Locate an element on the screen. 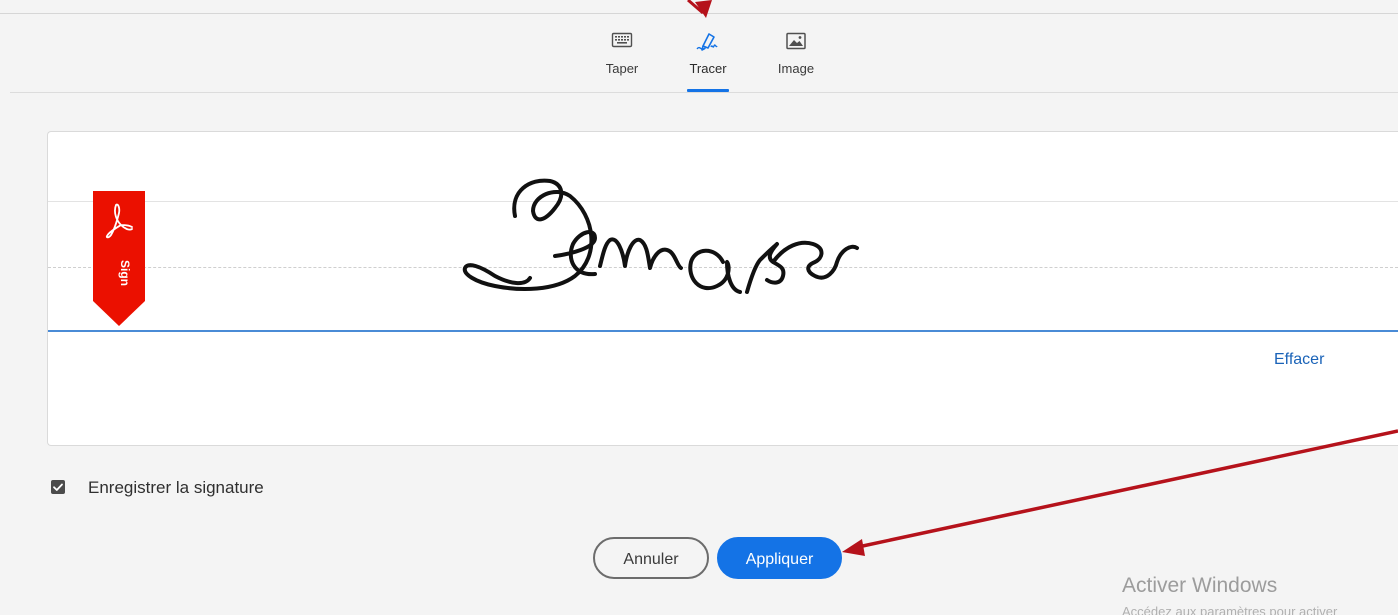 The image size is (1398, 615). tab-label: Image is located at coordinates (796, 68).